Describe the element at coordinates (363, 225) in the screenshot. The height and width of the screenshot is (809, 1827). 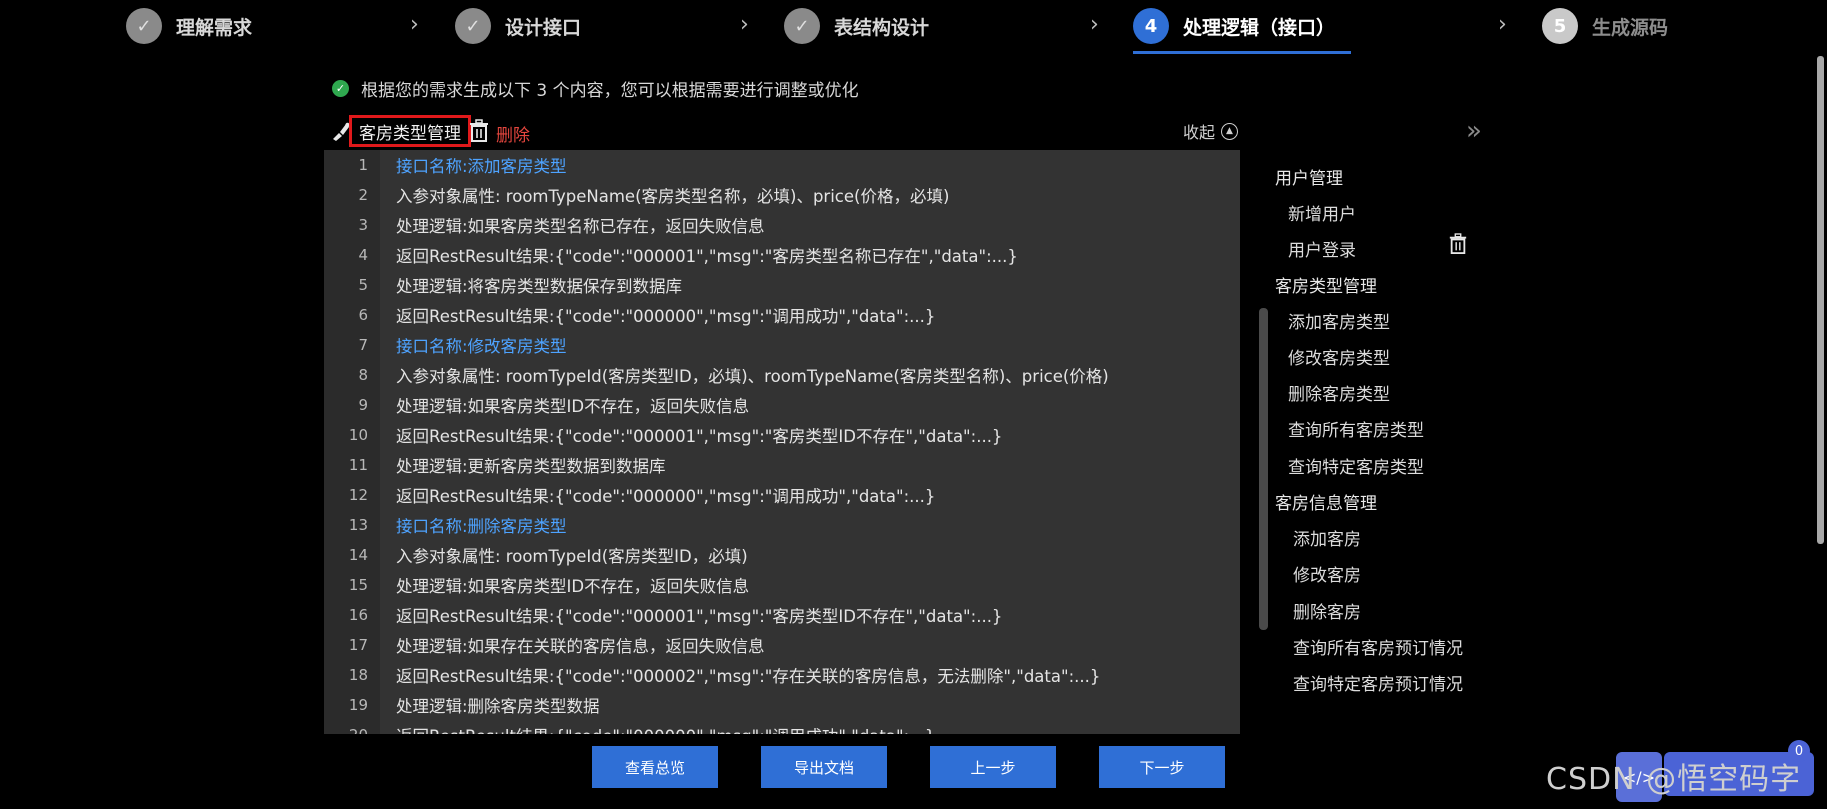
I see `line-number: 3` at that location.